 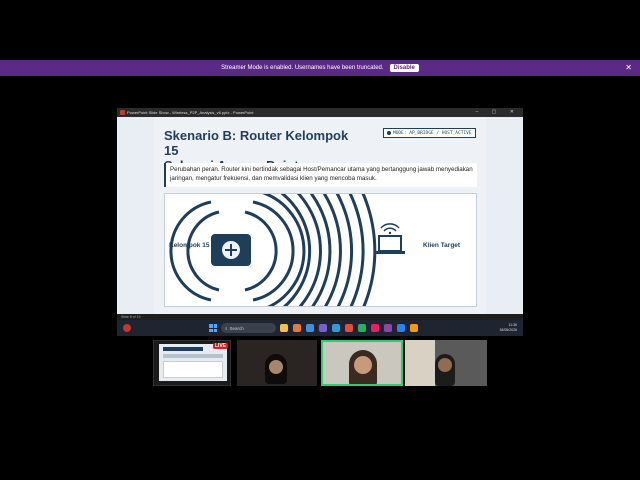 I want to click on disable-button: Disable, so click(x=404, y=68).